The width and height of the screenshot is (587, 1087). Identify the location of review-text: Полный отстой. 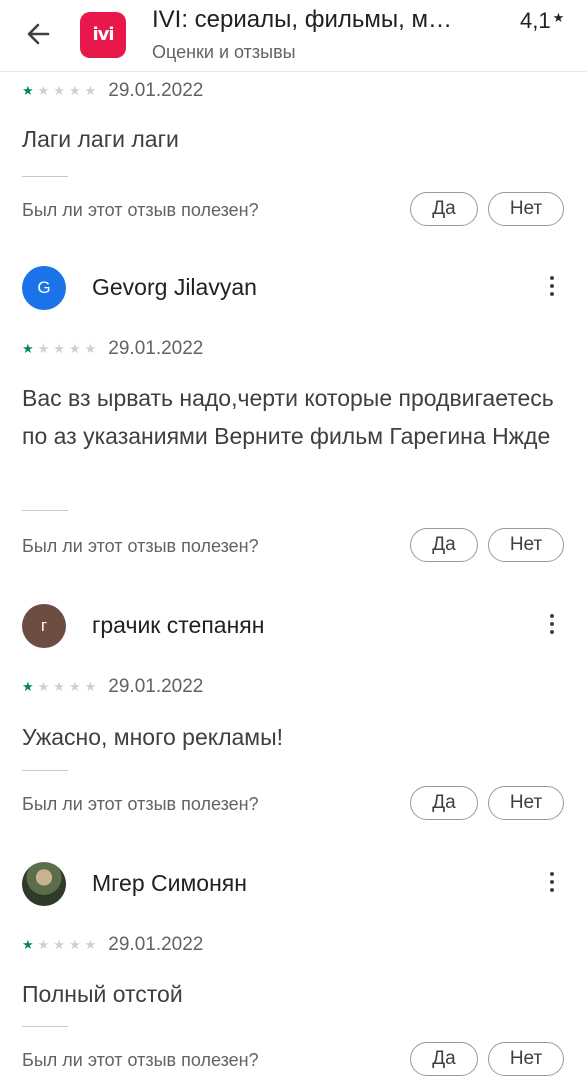
(102, 994).